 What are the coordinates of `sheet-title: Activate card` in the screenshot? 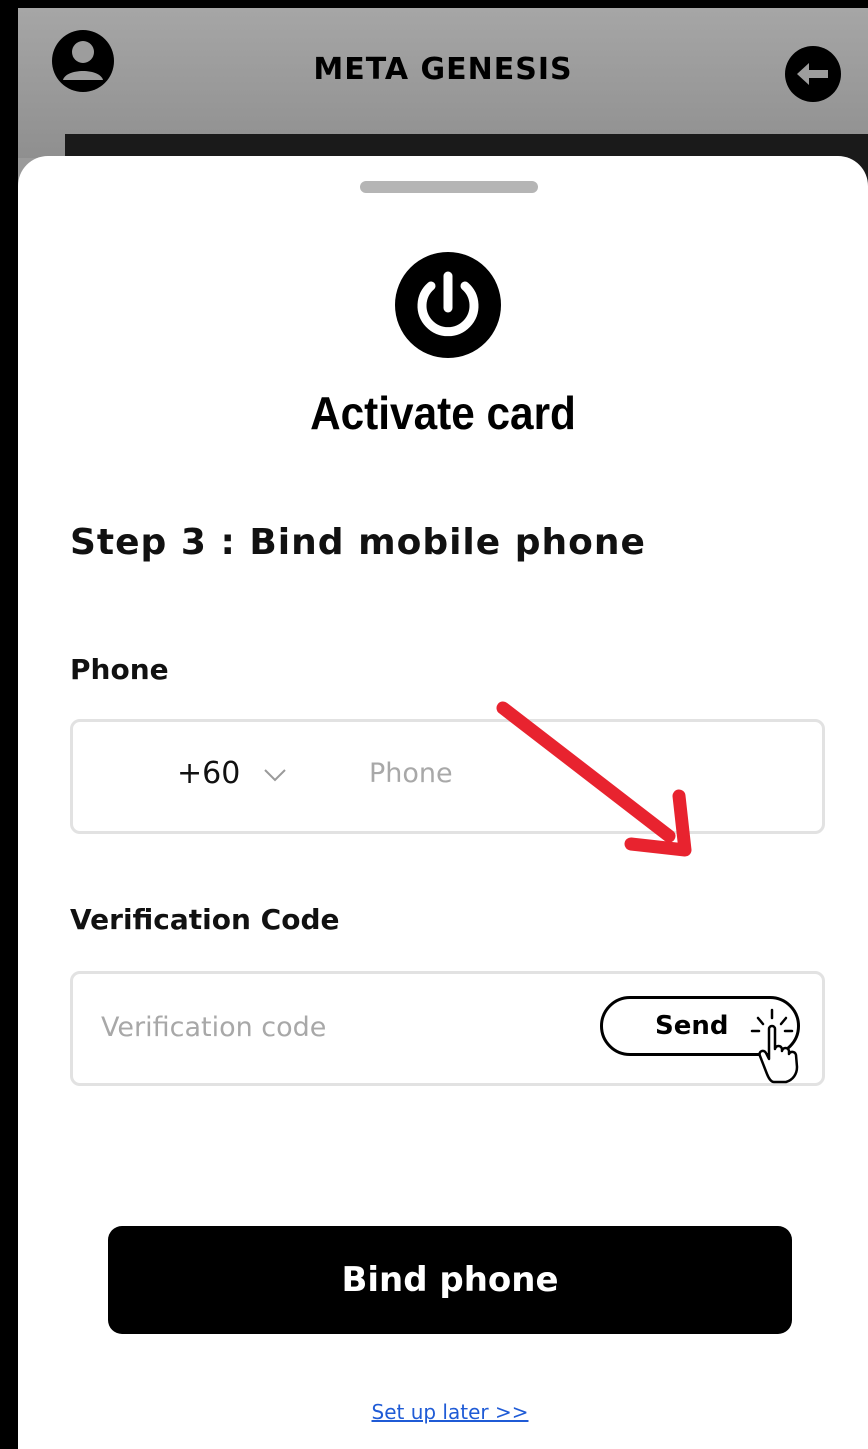 It's located at (443, 413).